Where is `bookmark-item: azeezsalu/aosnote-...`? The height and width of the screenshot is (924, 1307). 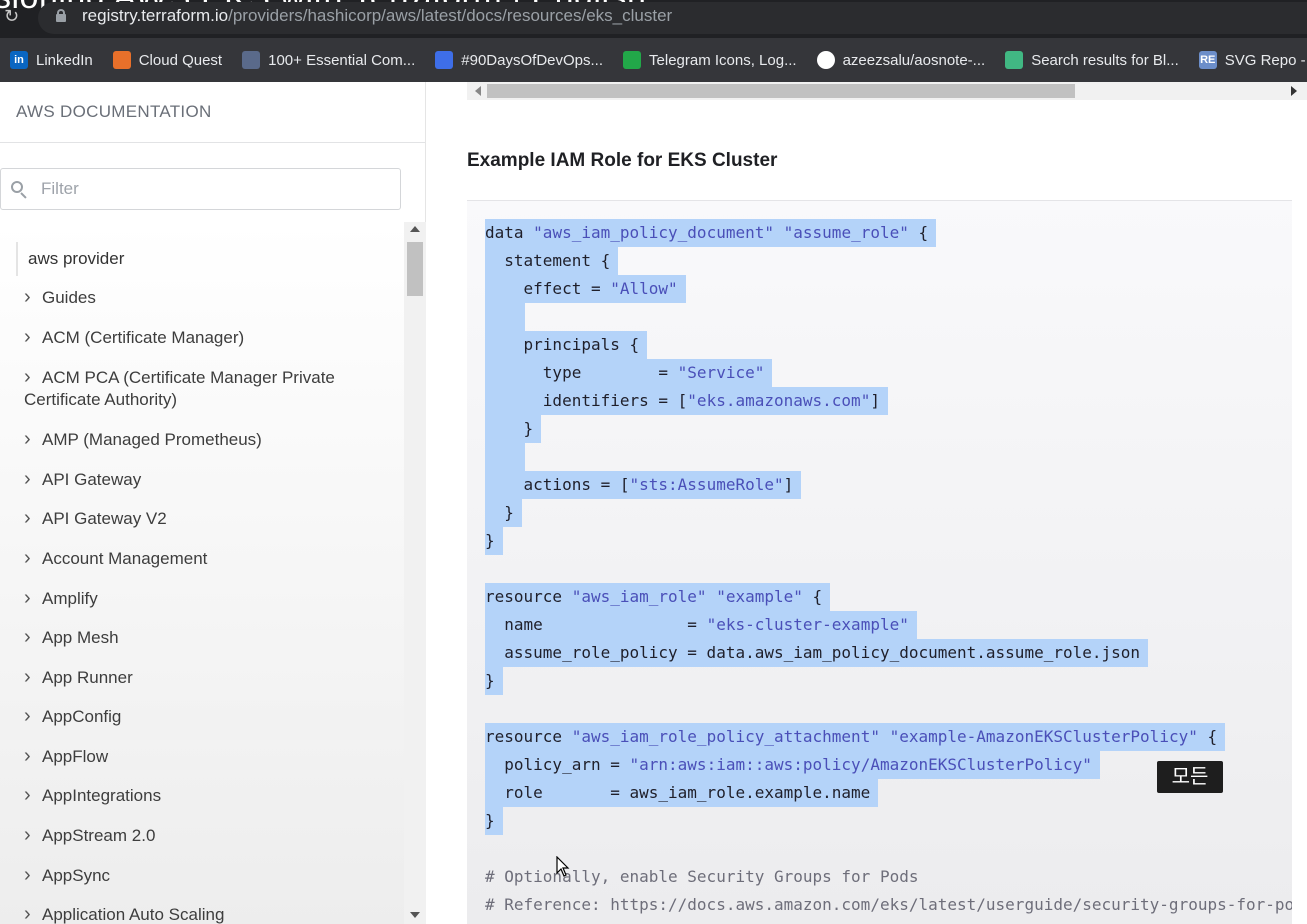
bookmark-item: azeezsalu/aosnote-... is located at coordinates (901, 60).